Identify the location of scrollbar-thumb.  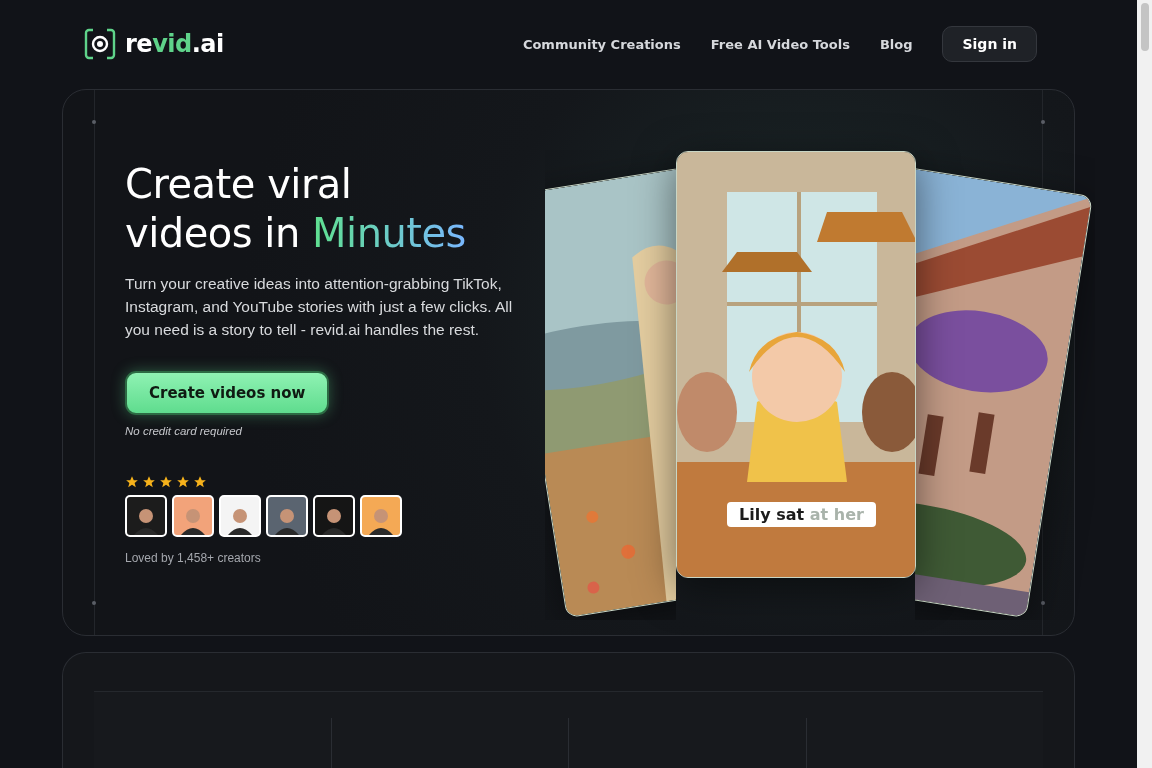
(1144, 27).